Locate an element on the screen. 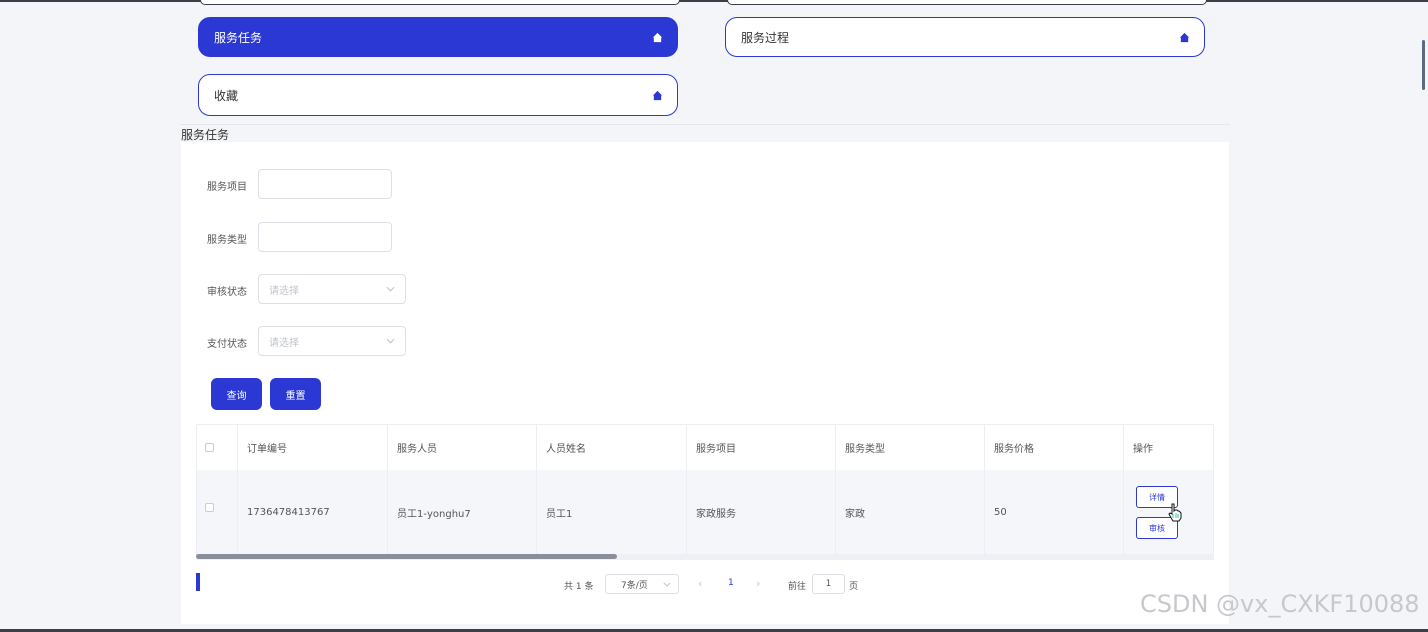  nav-card-label: 服务任务 is located at coordinates (238, 37).